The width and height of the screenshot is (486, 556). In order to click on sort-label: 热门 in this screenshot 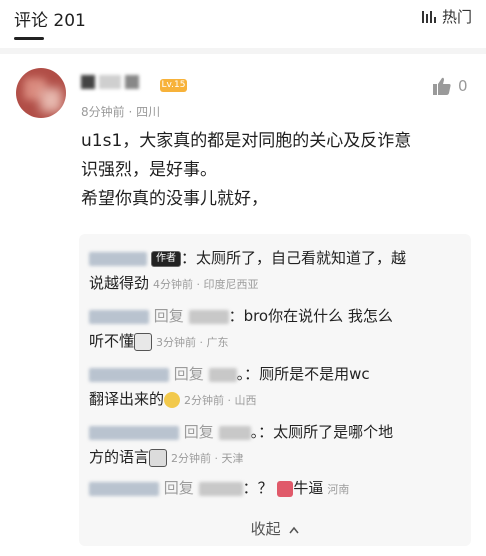, I will do `click(456, 17)`.